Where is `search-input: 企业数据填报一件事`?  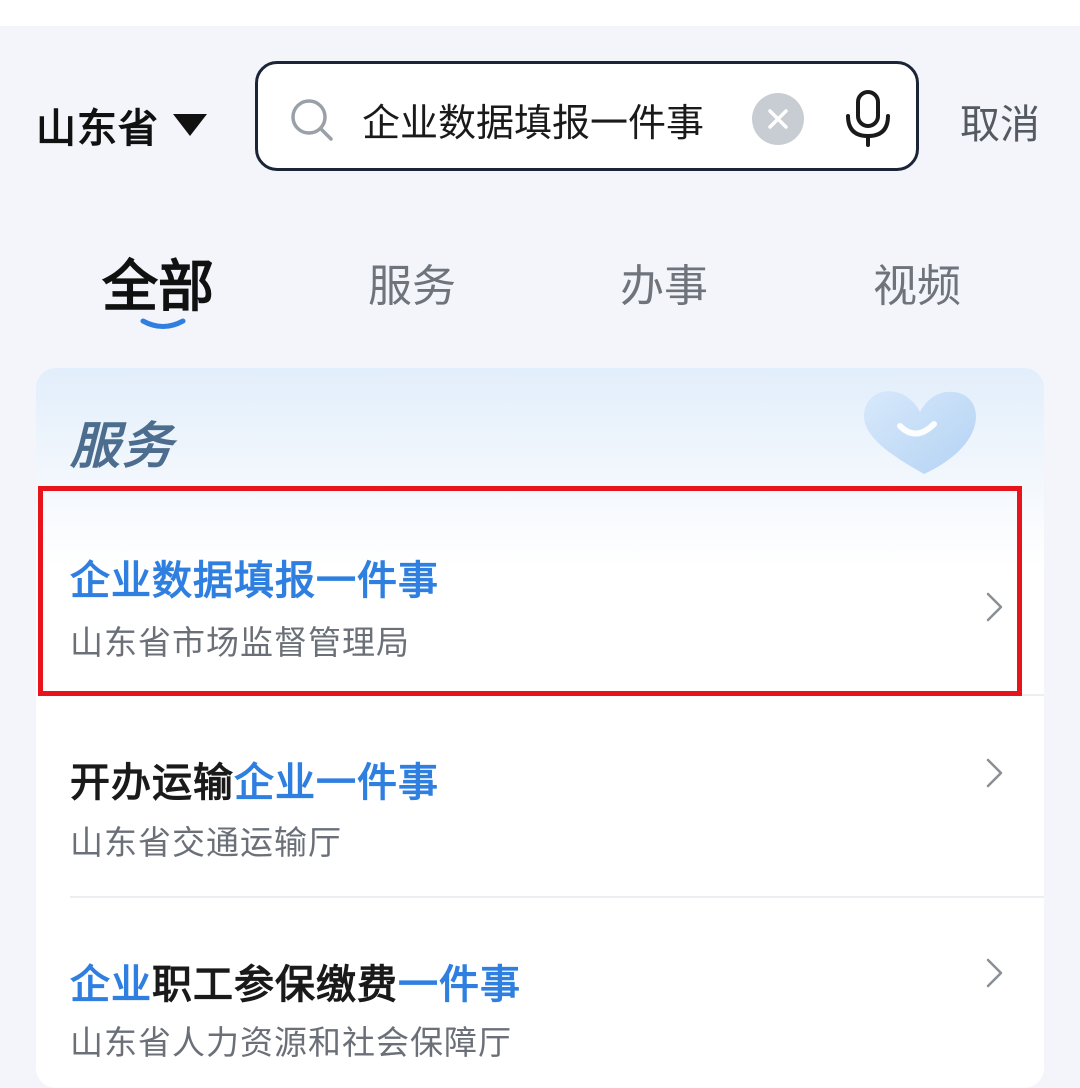
search-input: 企业数据填报一件事 is located at coordinates (587, 116).